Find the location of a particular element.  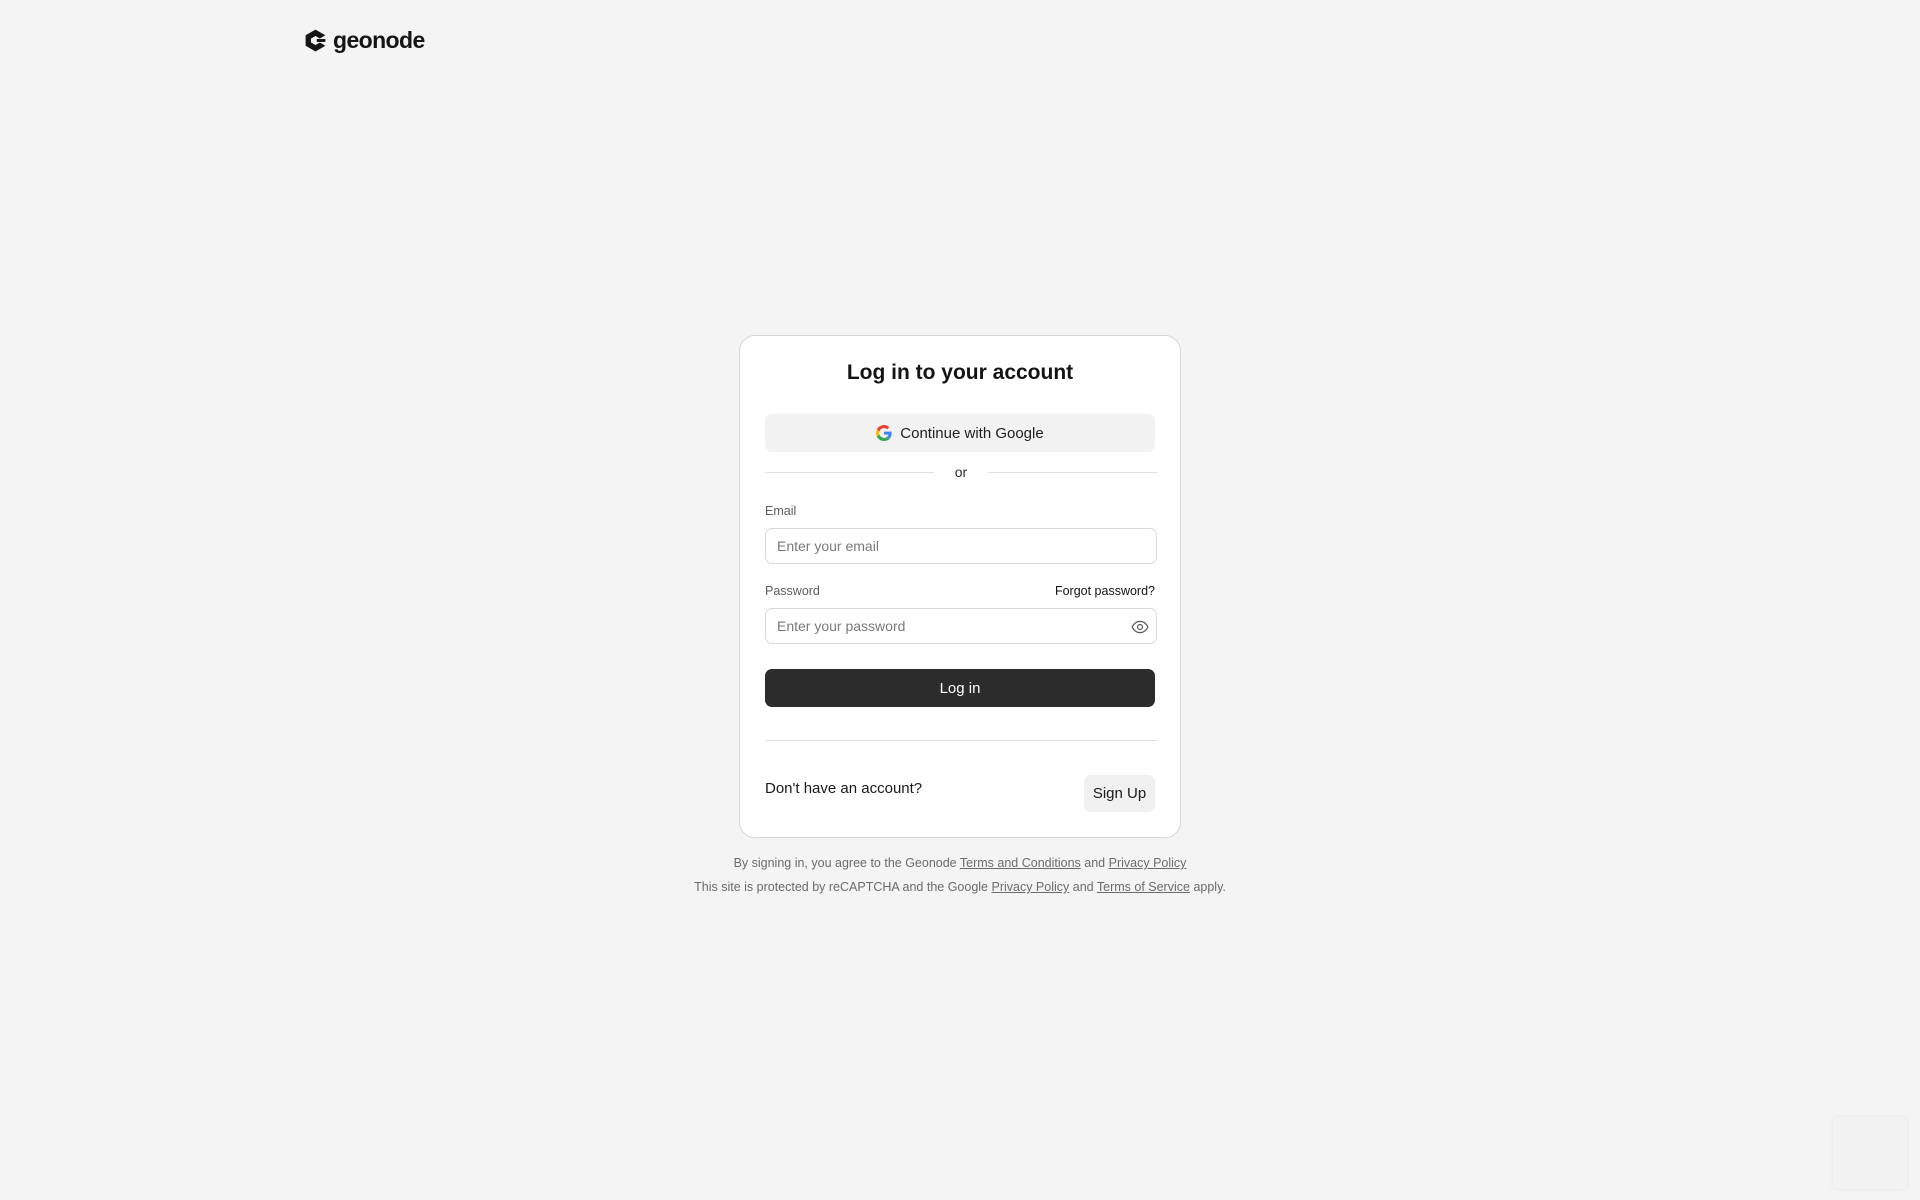

password-label: Password is located at coordinates (792, 591).